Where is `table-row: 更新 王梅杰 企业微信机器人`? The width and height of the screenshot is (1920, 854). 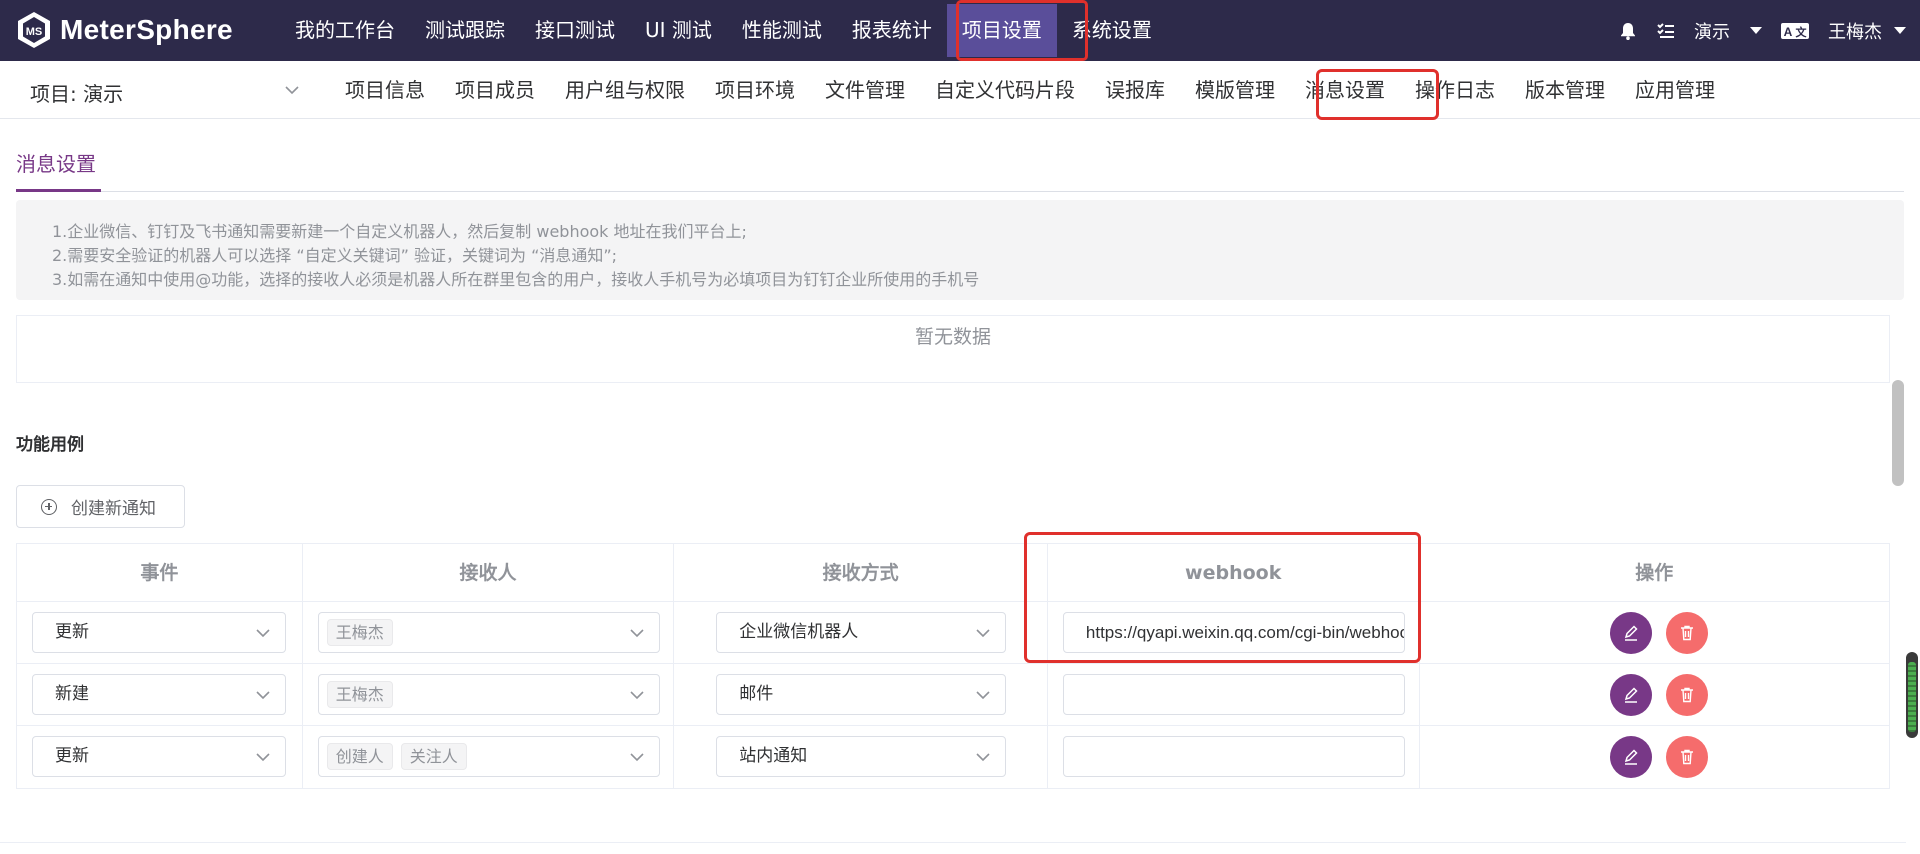
table-row: 更新 王梅杰 企业微信机器人 is located at coordinates (953, 633).